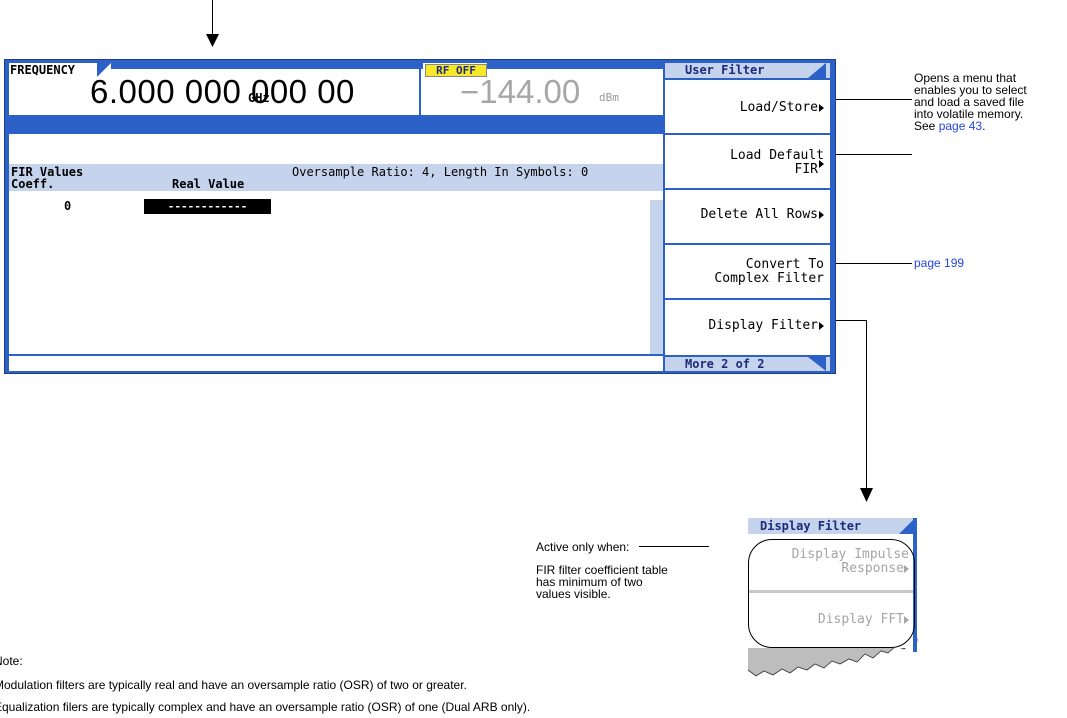 The image size is (1067, 718). Describe the element at coordinates (583, 547) in the screenshot. I see `active-only-heading: Active only when:` at that location.